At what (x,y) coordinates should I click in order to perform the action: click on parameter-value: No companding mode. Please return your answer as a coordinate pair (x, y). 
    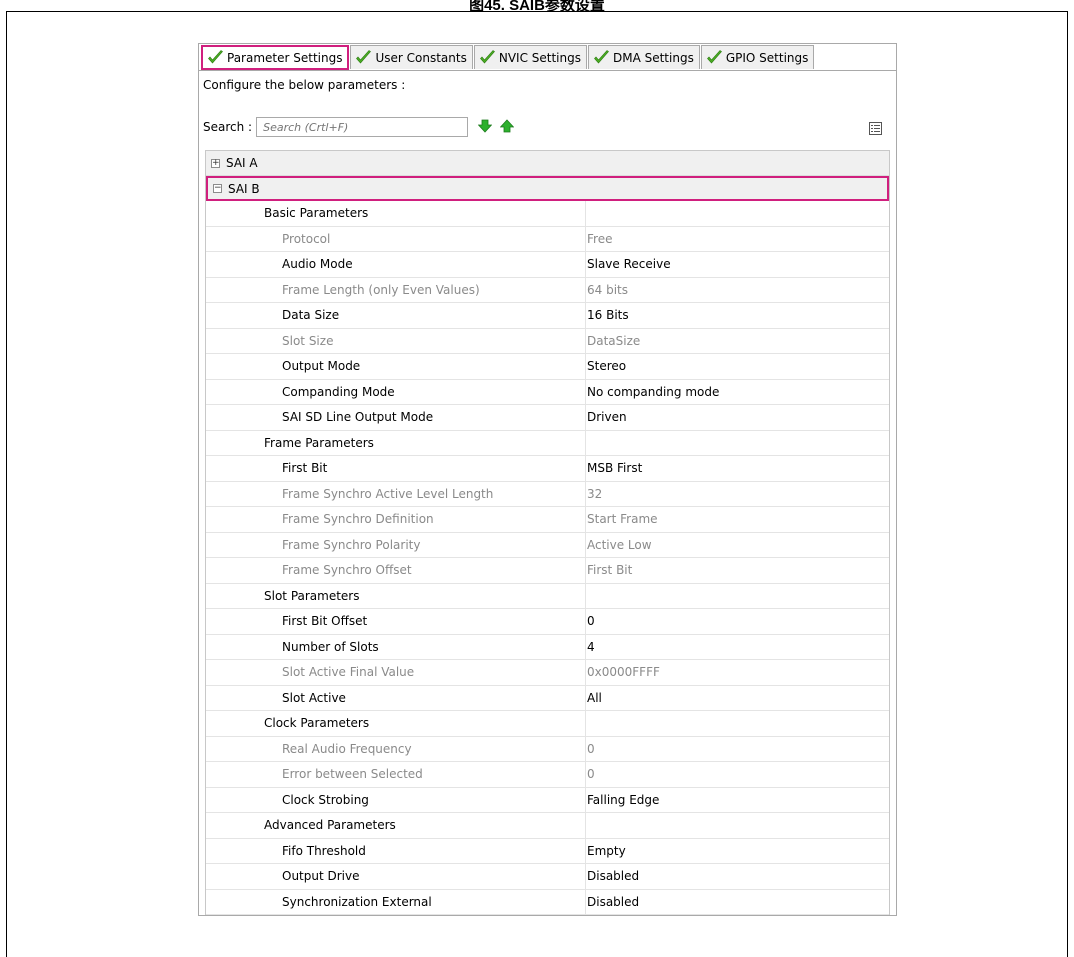
    Looking at the image, I should click on (737, 392).